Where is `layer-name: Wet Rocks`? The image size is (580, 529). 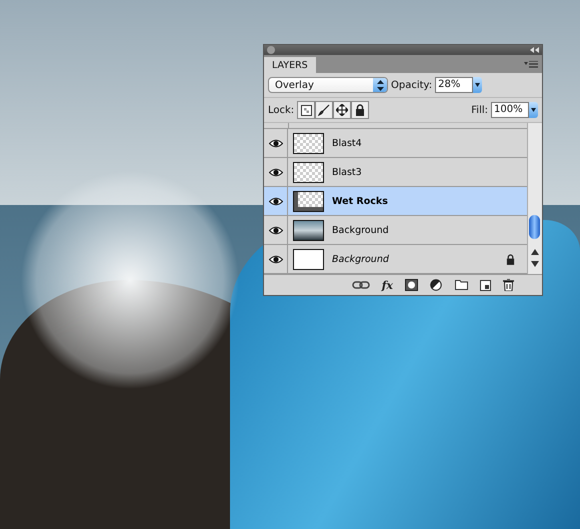 layer-name: Wet Rocks is located at coordinates (360, 201).